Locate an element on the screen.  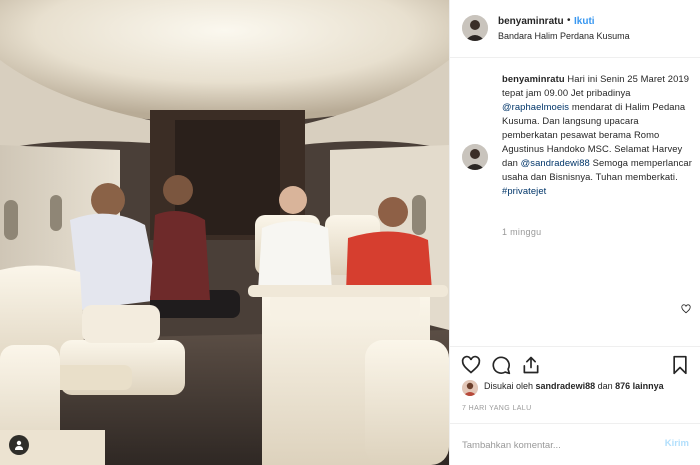
liker-username: sandradewi88 is located at coordinates (566, 386).